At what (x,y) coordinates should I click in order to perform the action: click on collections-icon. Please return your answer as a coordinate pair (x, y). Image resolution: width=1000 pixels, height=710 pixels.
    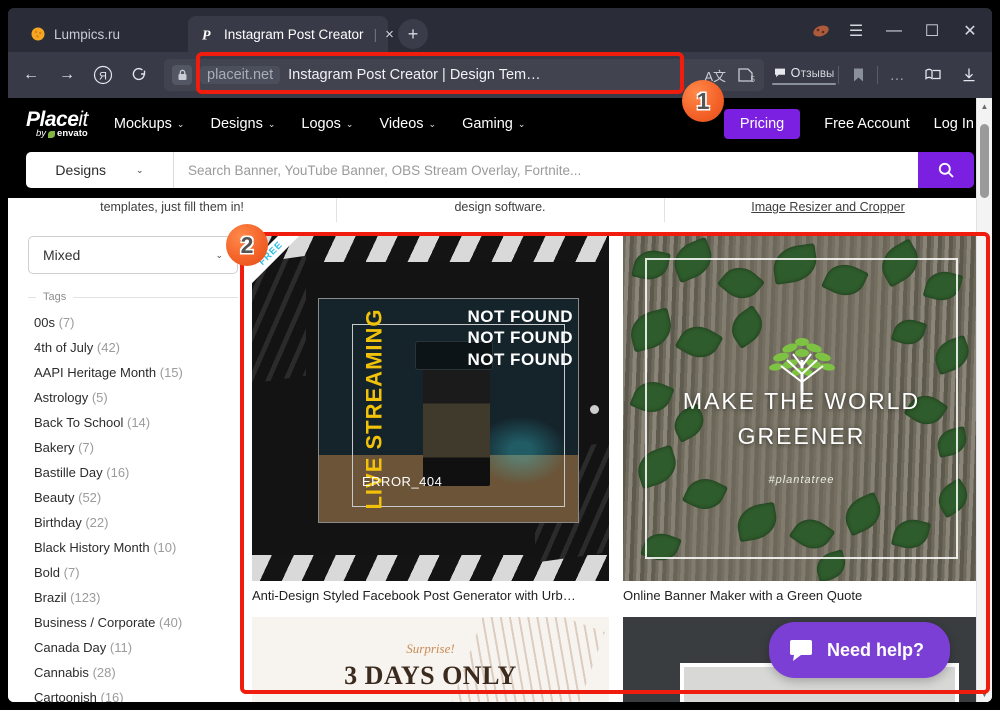
    Looking at the image, I should click on (933, 75).